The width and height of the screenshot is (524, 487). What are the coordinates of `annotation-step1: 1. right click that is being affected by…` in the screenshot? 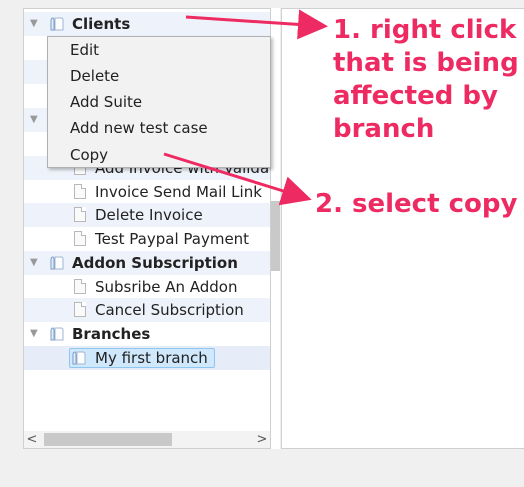 It's located at (426, 80).